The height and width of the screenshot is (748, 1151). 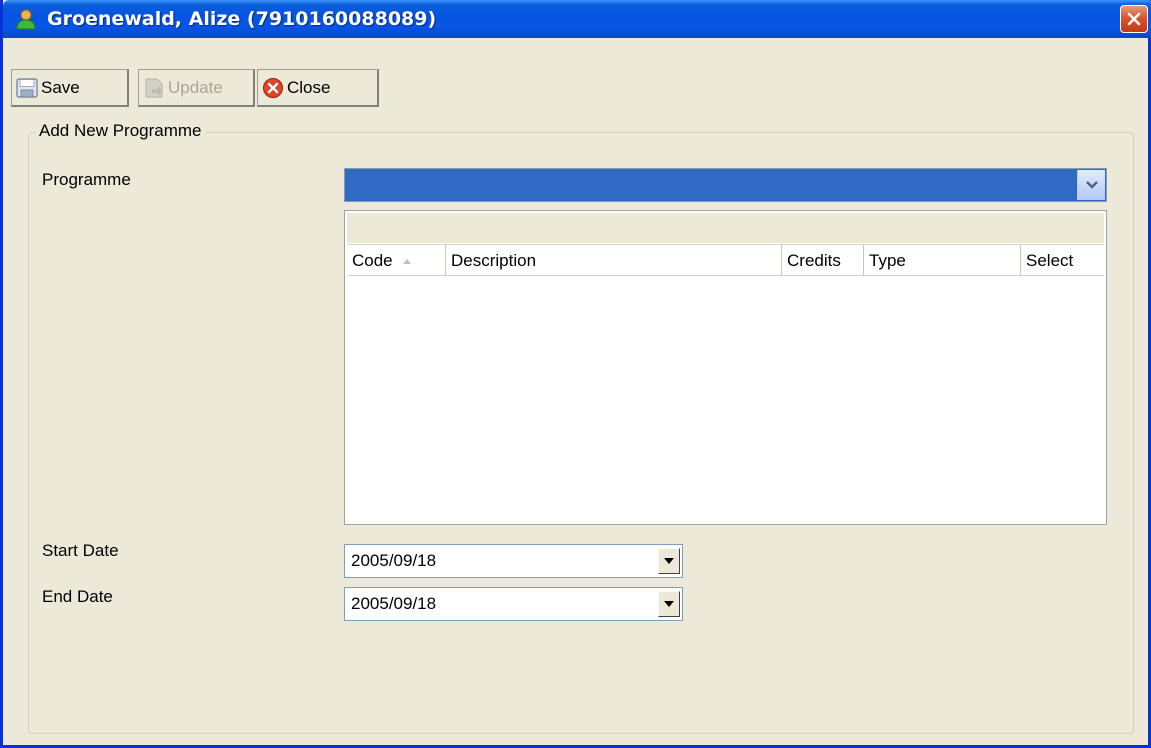 I want to click on update-label: Update, so click(x=195, y=87).